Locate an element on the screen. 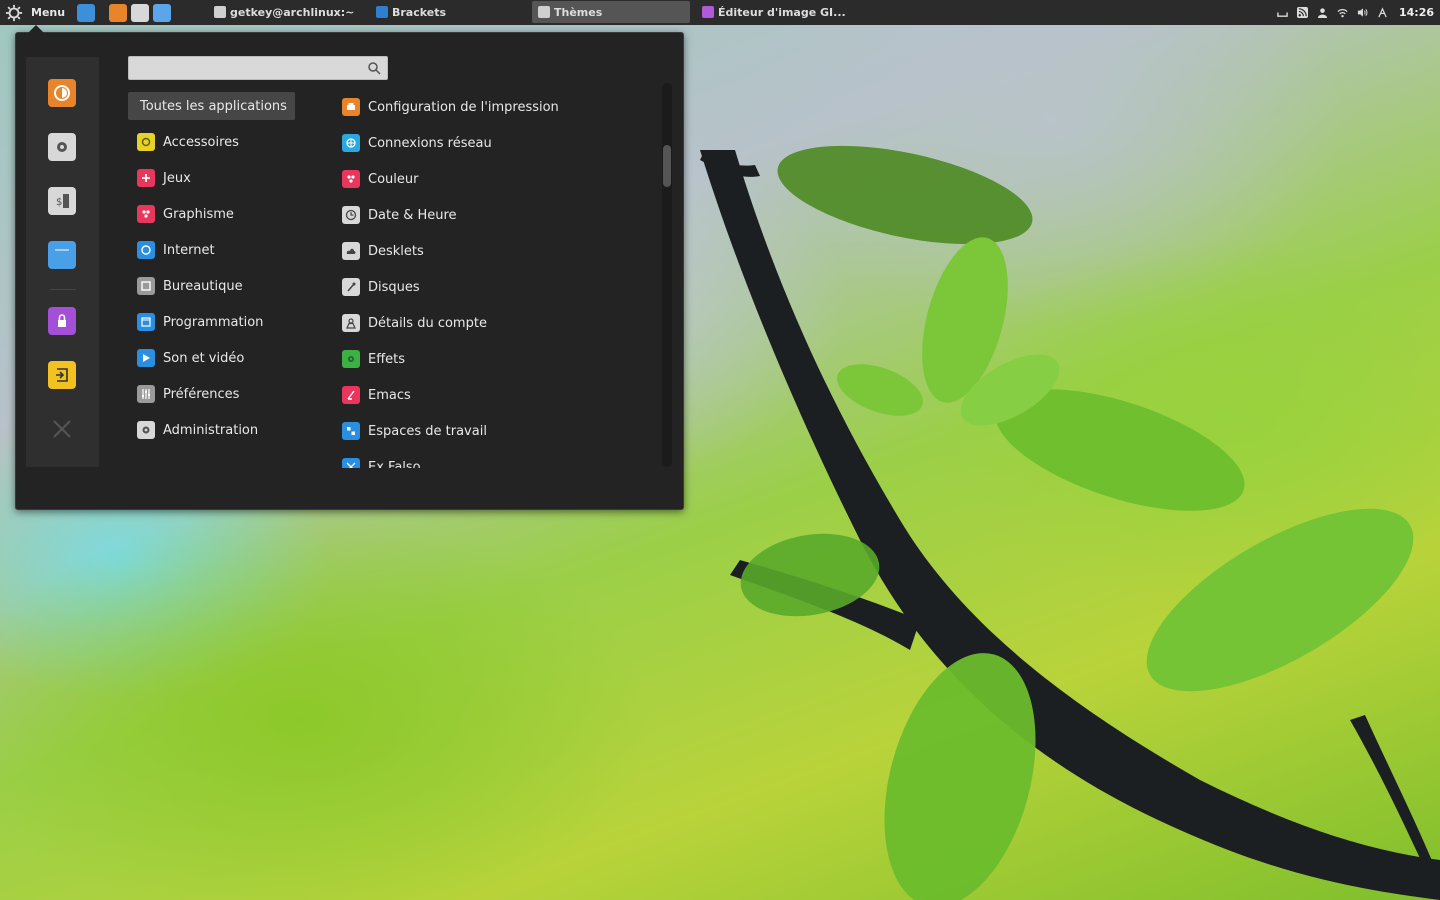 The height and width of the screenshot is (900, 1440). app-workspaces: Espaces de travail is located at coordinates (501, 431).